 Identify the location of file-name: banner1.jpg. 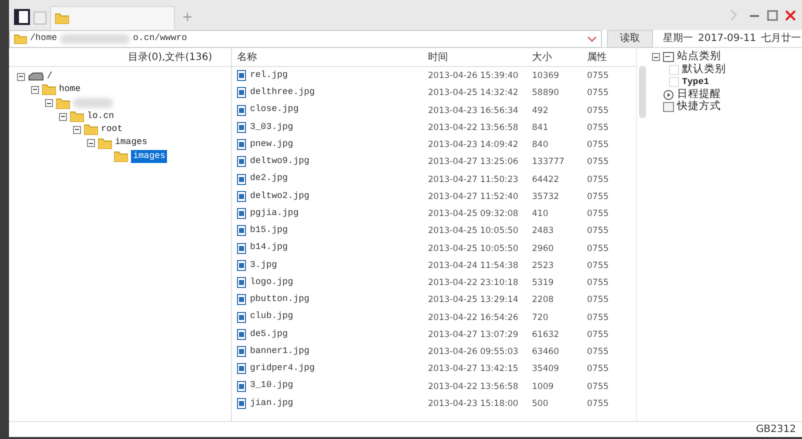
(280, 351).